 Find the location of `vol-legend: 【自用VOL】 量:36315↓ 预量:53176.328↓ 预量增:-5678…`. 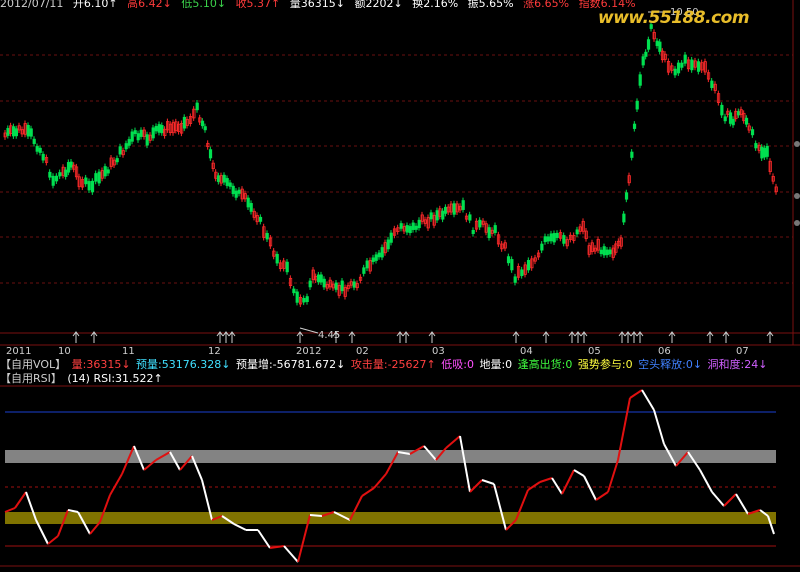

vol-legend: 【自用VOL】 量:36315↓ 预量:53176.328↓ 预量增:-5678… is located at coordinates (400, 365).